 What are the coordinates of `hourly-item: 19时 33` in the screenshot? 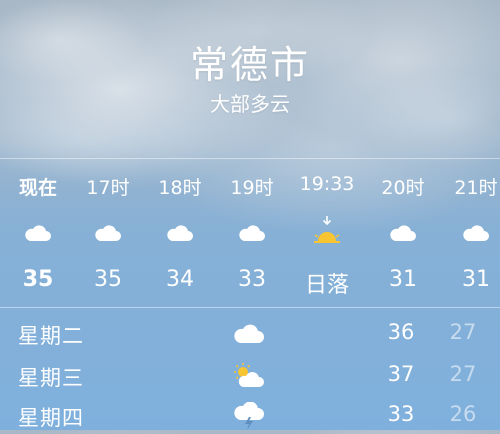 It's located at (252, 233).